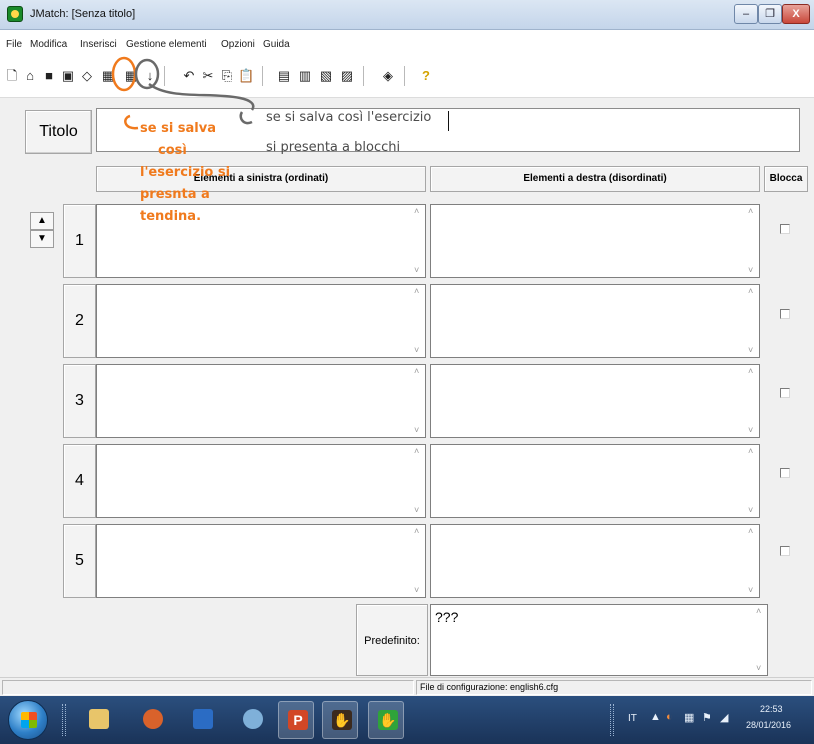 The width and height of the screenshot is (814, 744). I want to click on config-icon: ▧, so click(326, 76).